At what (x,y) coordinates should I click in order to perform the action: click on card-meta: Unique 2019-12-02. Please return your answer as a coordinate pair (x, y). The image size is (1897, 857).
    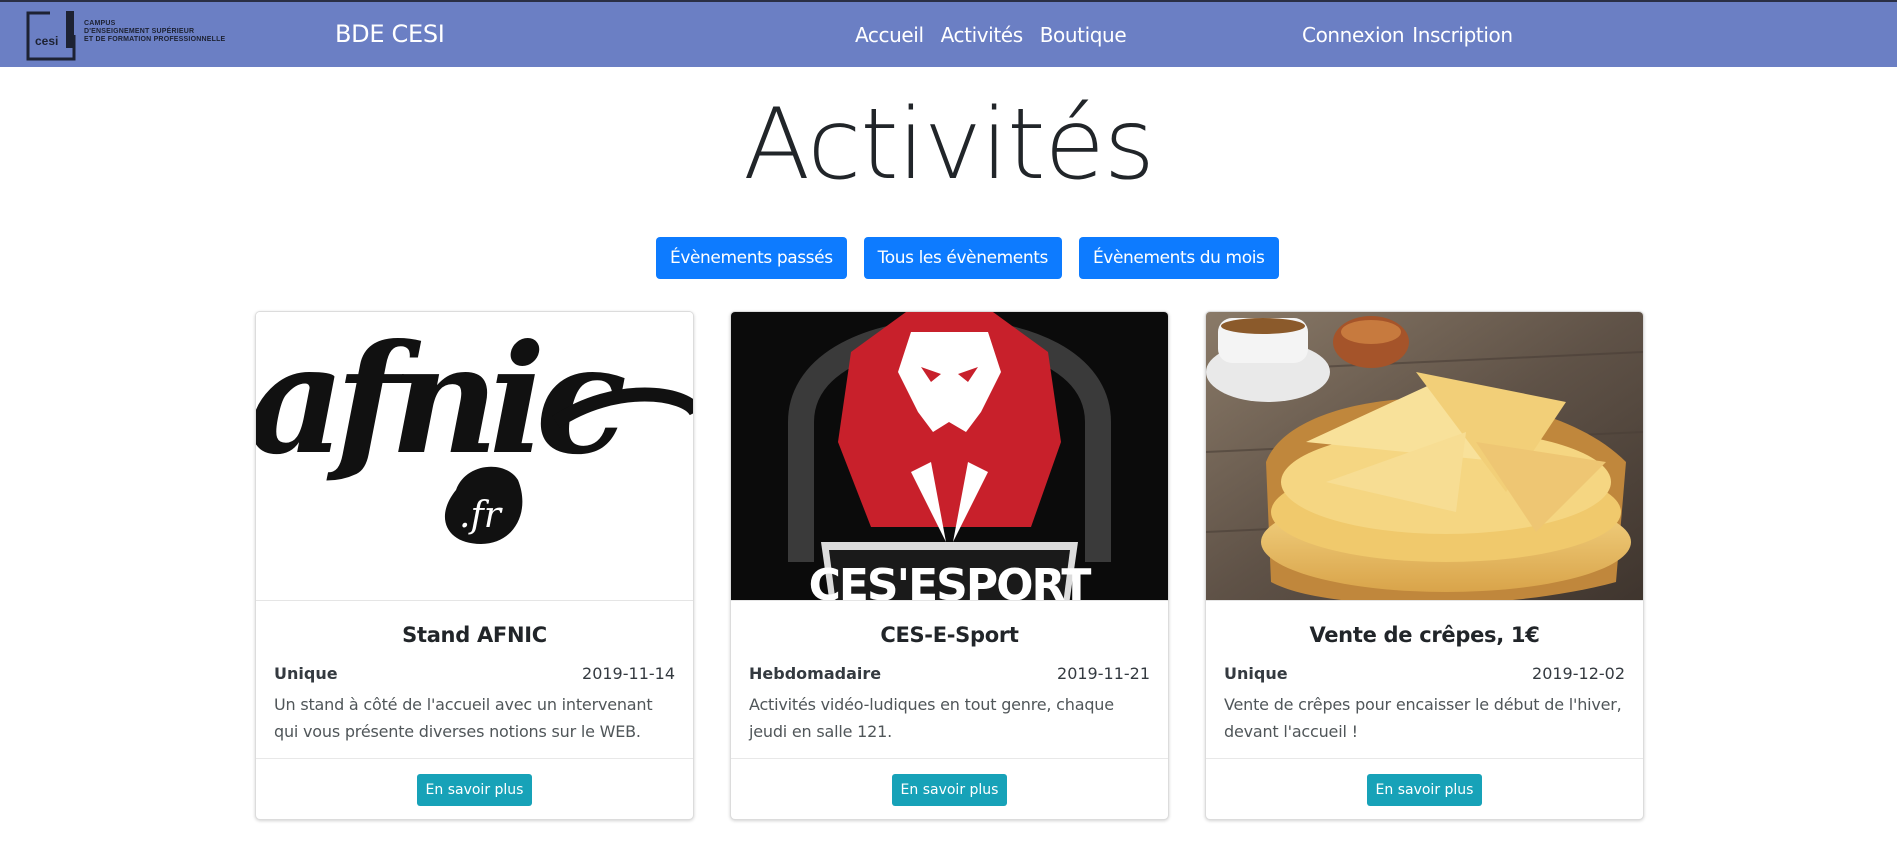
    Looking at the image, I should click on (1424, 673).